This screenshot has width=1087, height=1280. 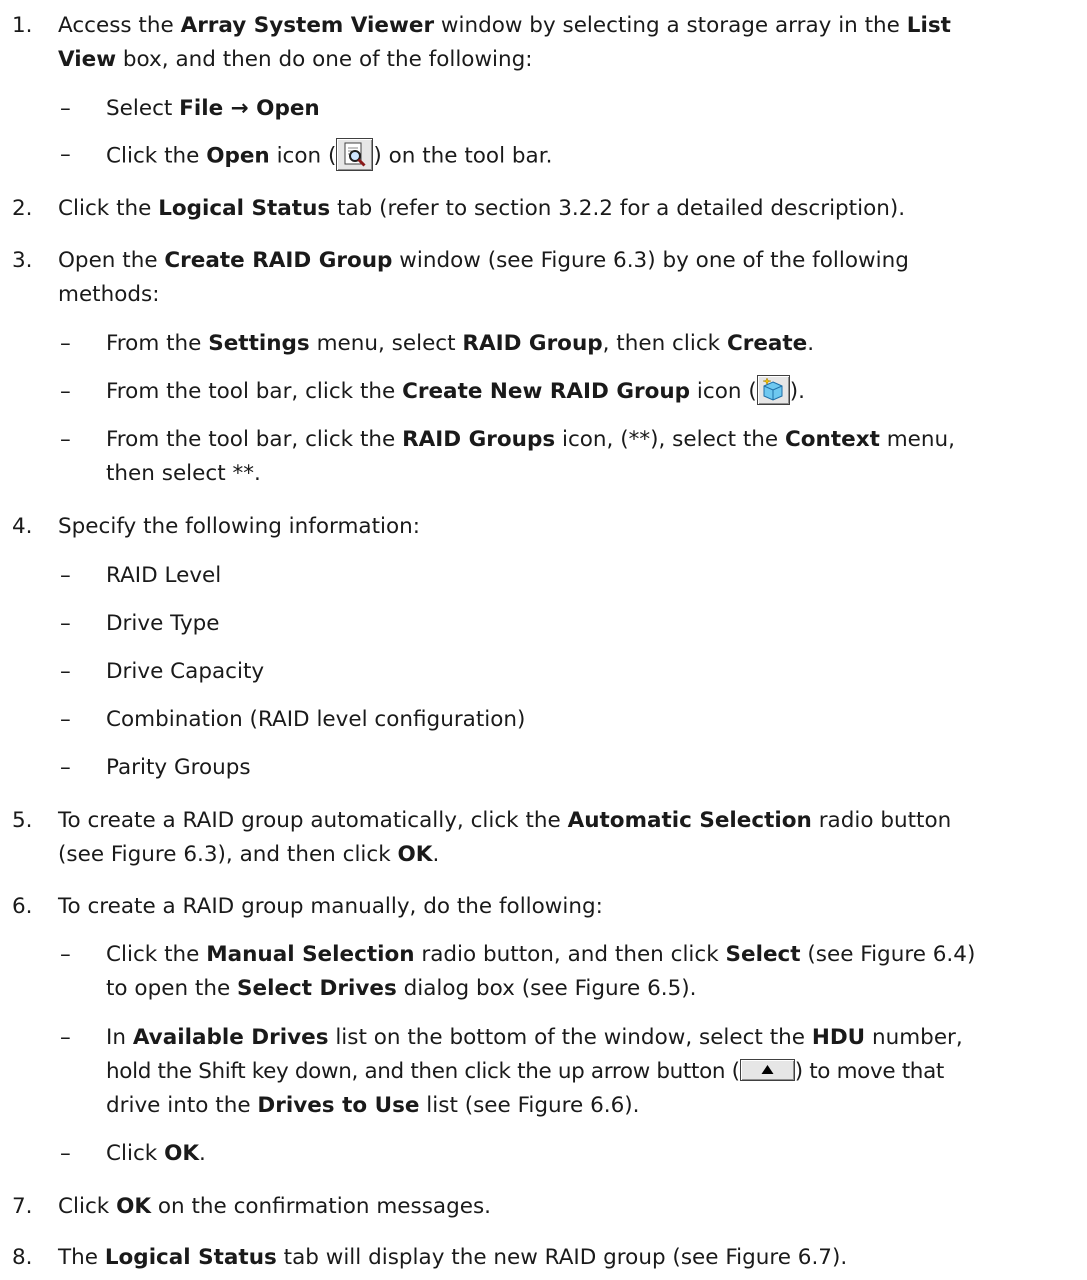 I want to click on list-item: Combination (RAID level configuration), so click(x=316, y=719).